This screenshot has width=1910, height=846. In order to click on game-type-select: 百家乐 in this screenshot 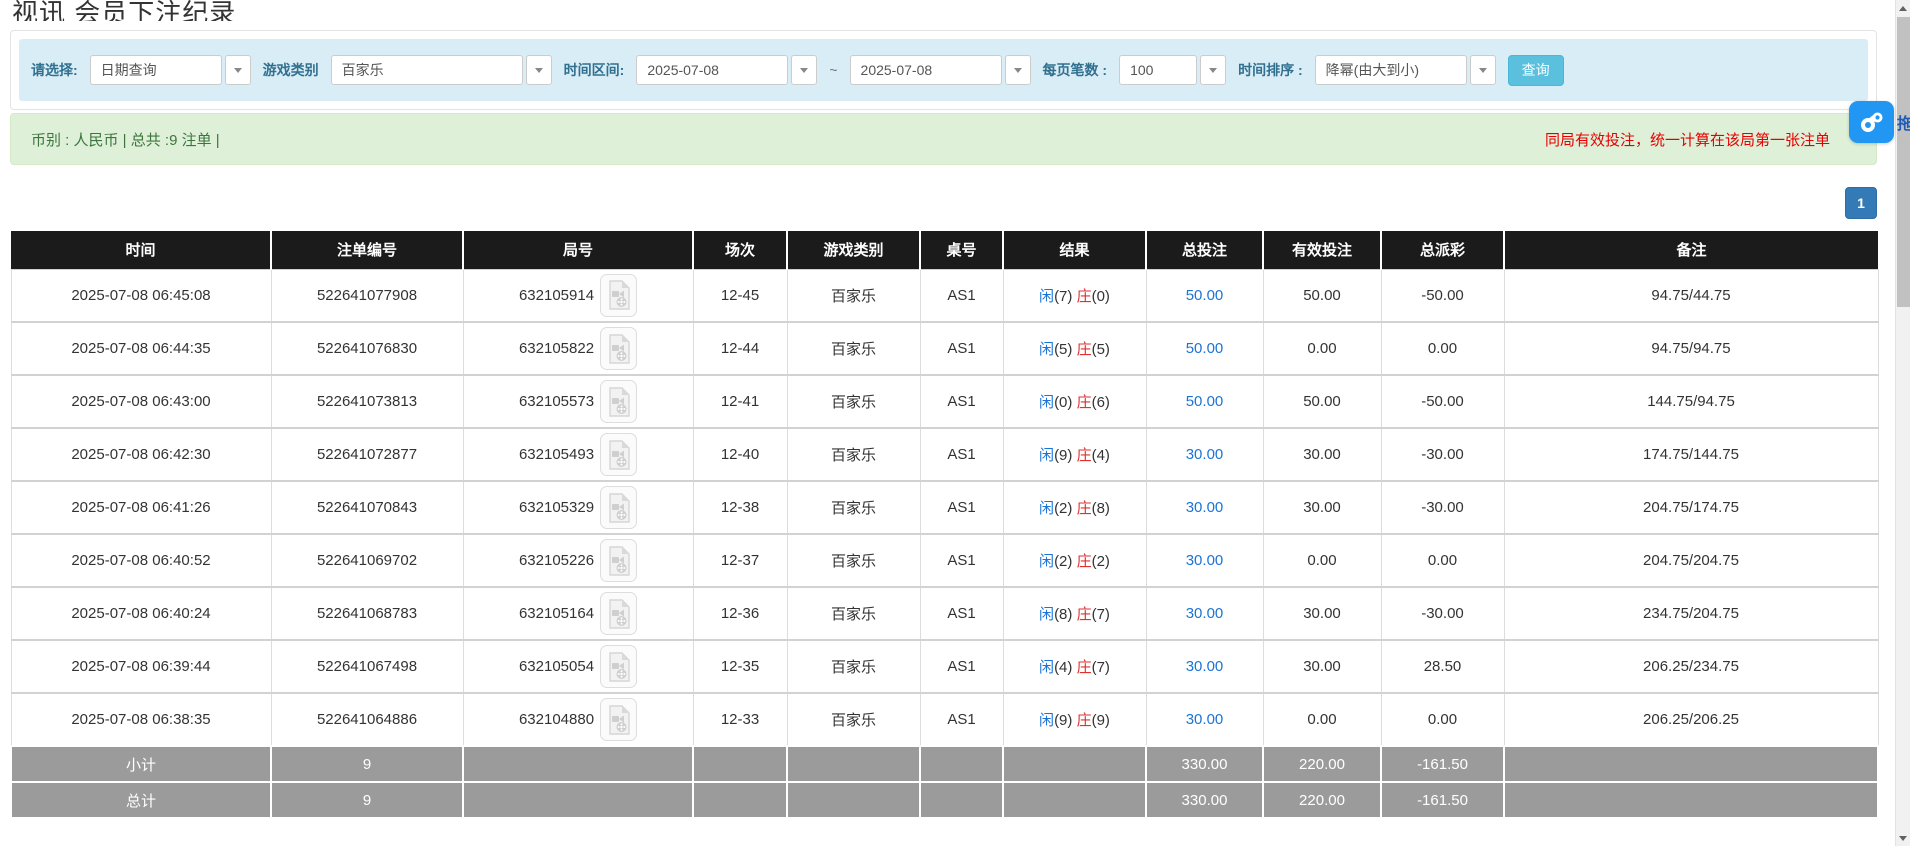, I will do `click(441, 70)`.